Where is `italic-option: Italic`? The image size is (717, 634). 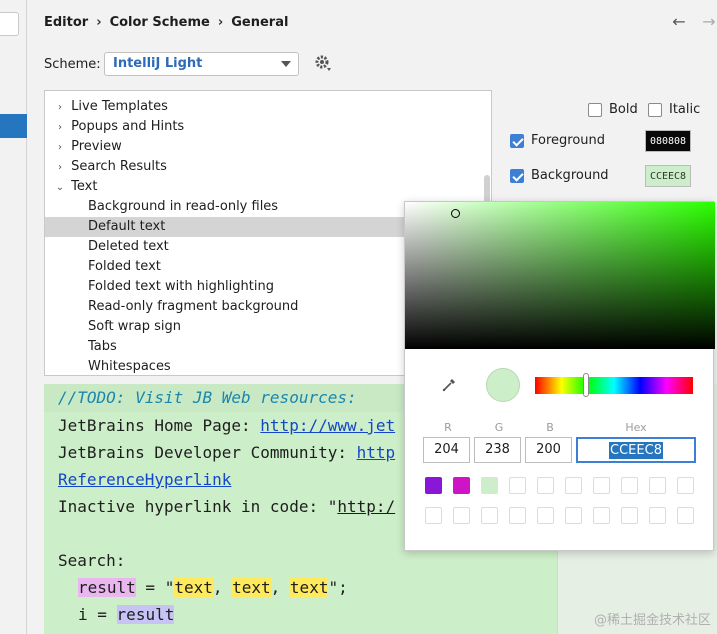 italic-option: Italic is located at coordinates (674, 109).